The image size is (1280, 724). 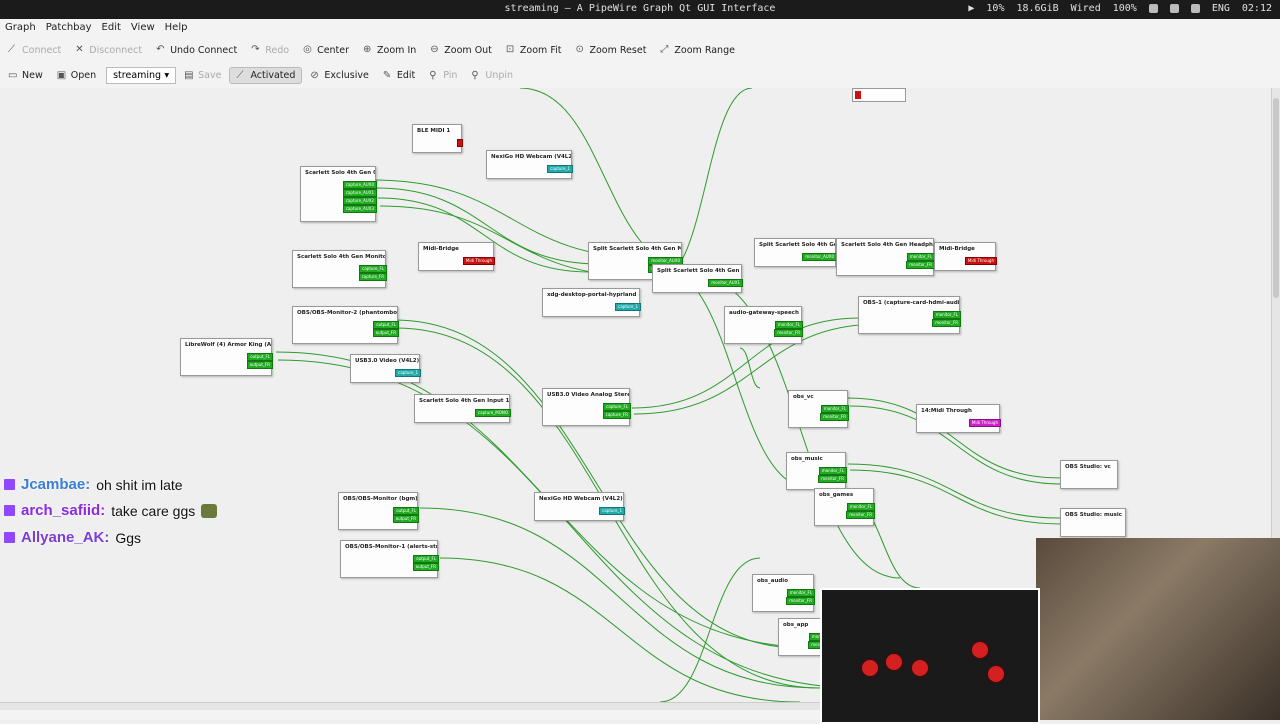 What do you see at coordinates (385, 368) in the screenshot?
I see `graph-node: USB3.0 Video (V4L2) capture_1` at bounding box center [385, 368].